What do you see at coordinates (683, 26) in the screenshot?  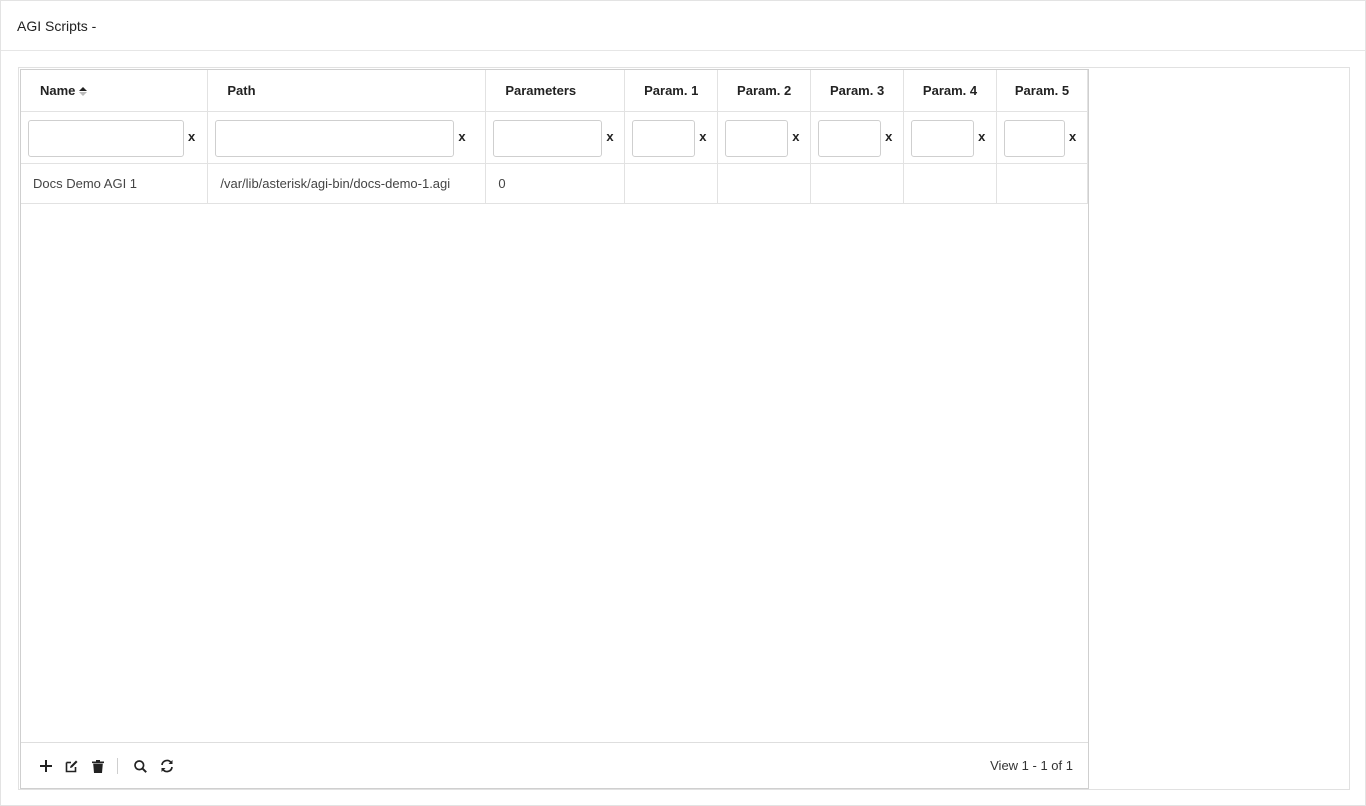 I see `page-header: AGI Scripts -` at bounding box center [683, 26].